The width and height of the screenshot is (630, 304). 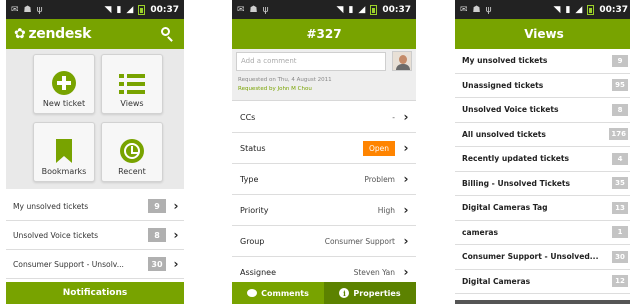 What do you see at coordinates (51, 206) in the screenshot?
I see `list-item-label: My unsolved tickets` at bounding box center [51, 206].